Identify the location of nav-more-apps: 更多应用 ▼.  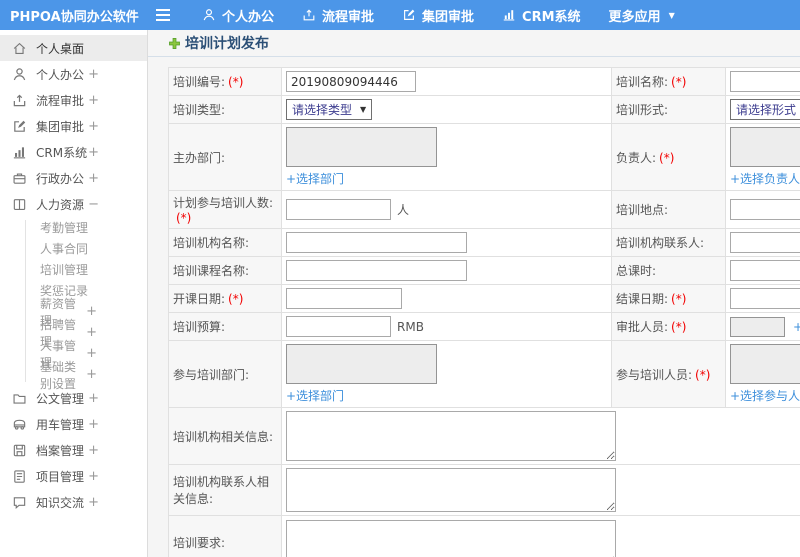
(642, 15).